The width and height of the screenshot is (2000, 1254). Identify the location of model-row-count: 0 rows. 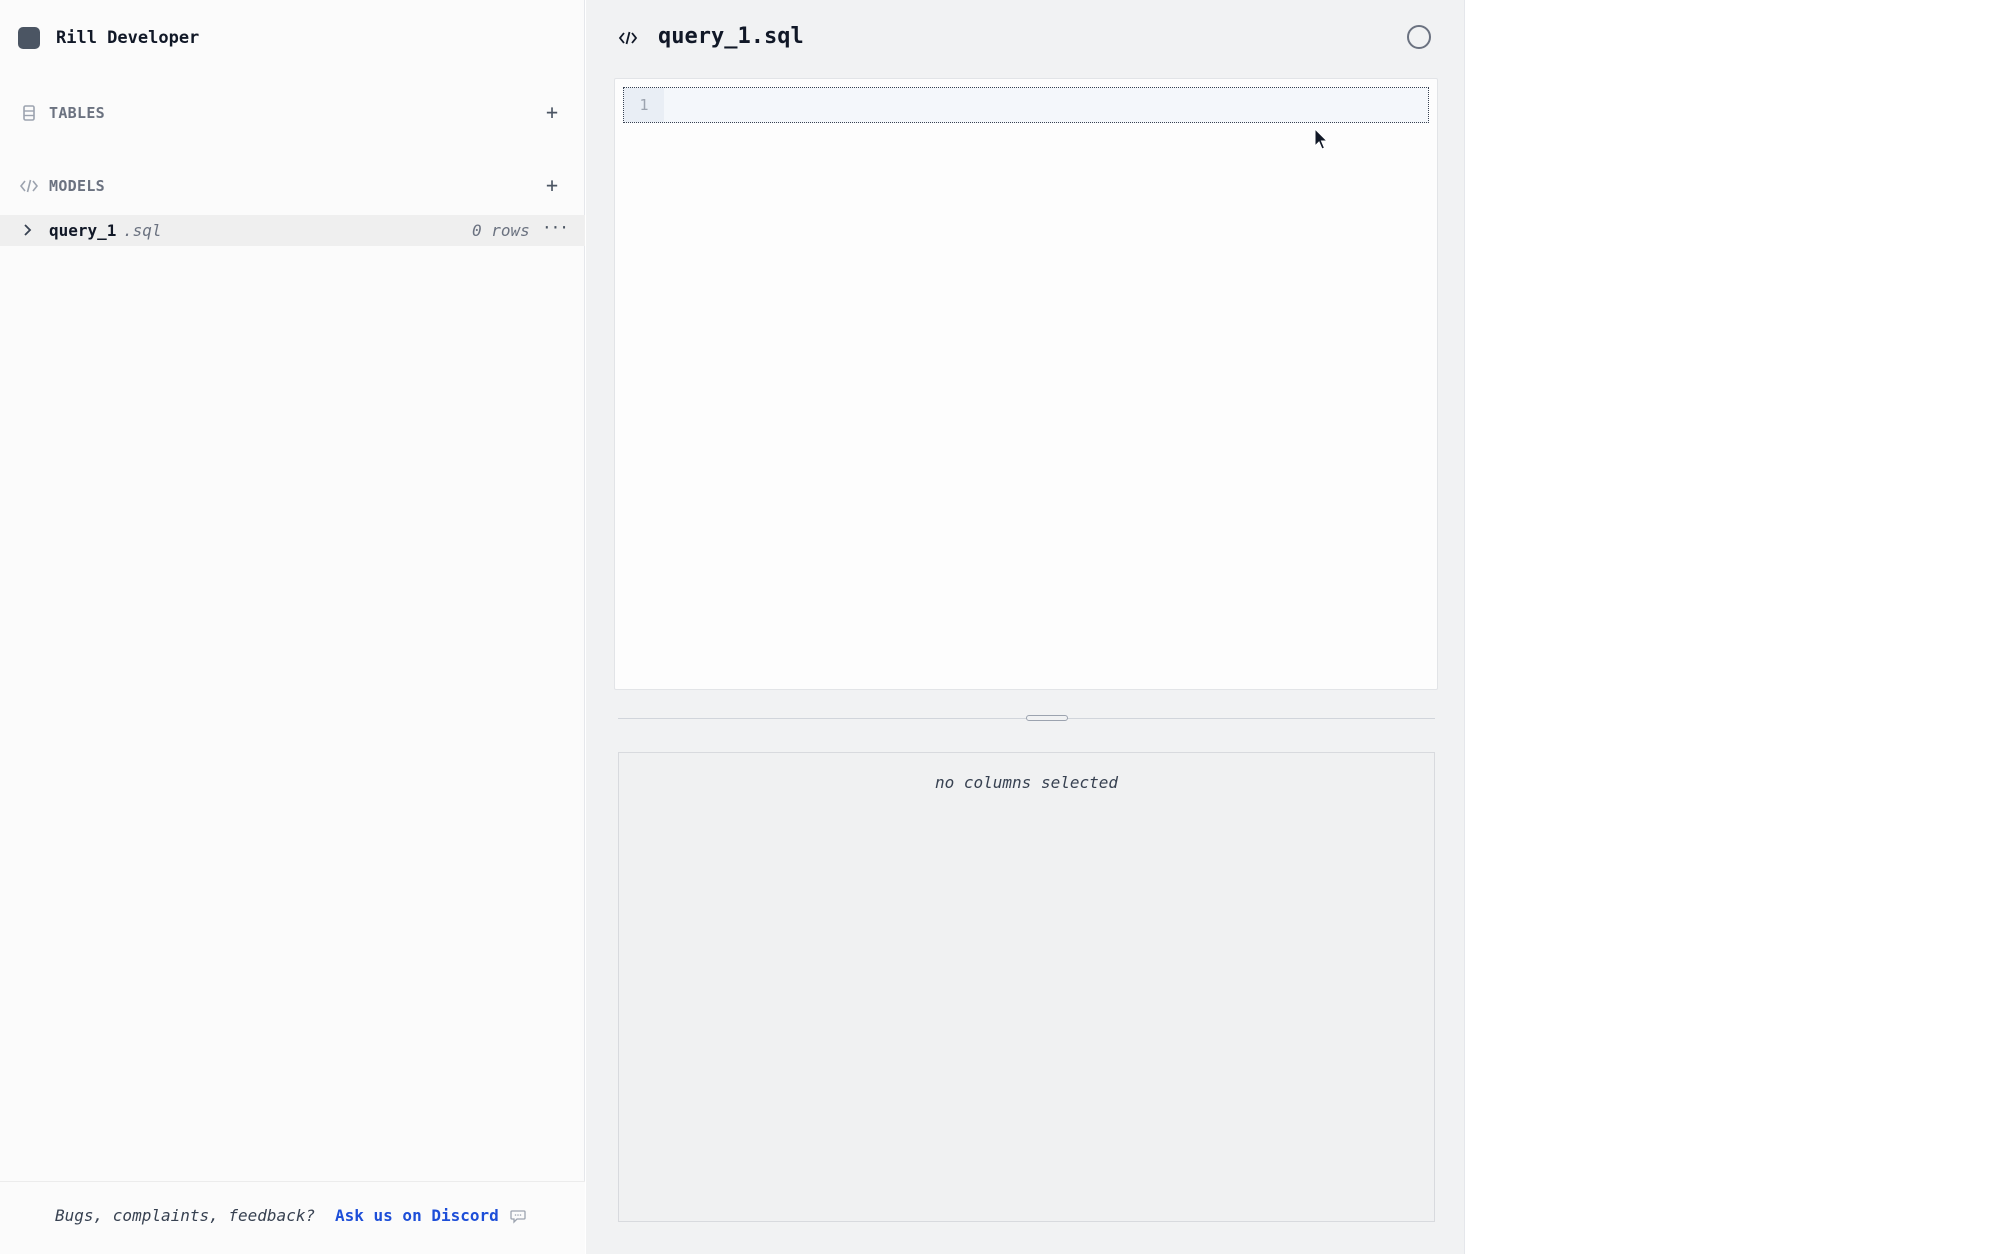
(501, 230).